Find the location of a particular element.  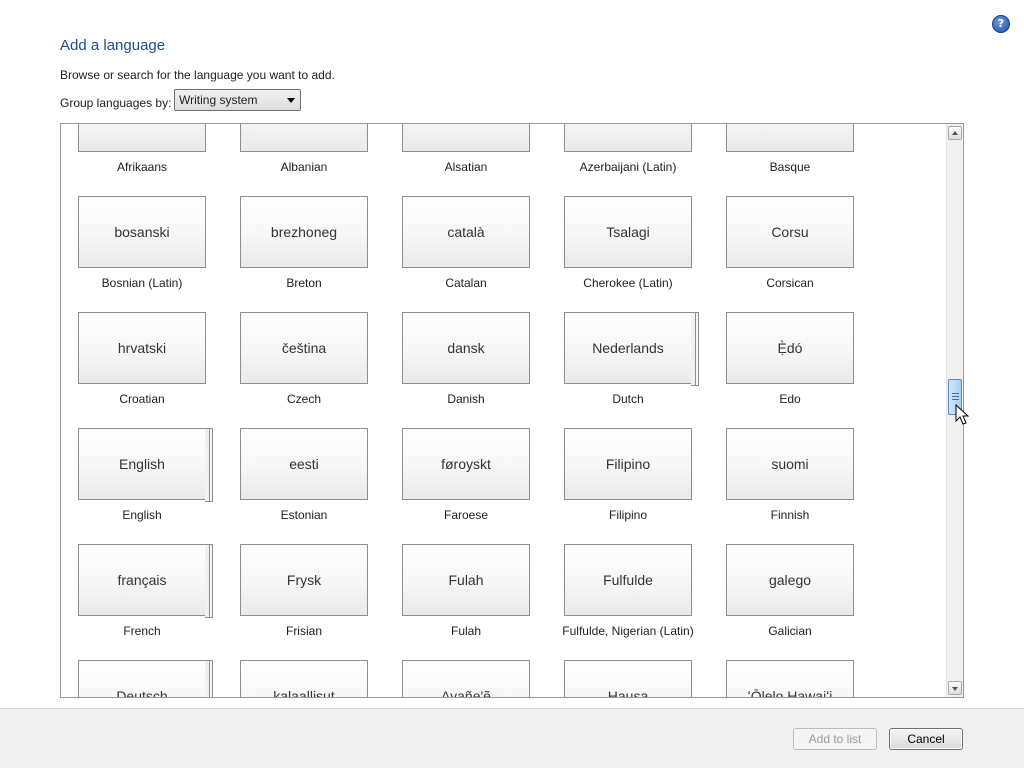

language-item: bosanski Bosnian (Latin) is located at coordinates (158, 254).